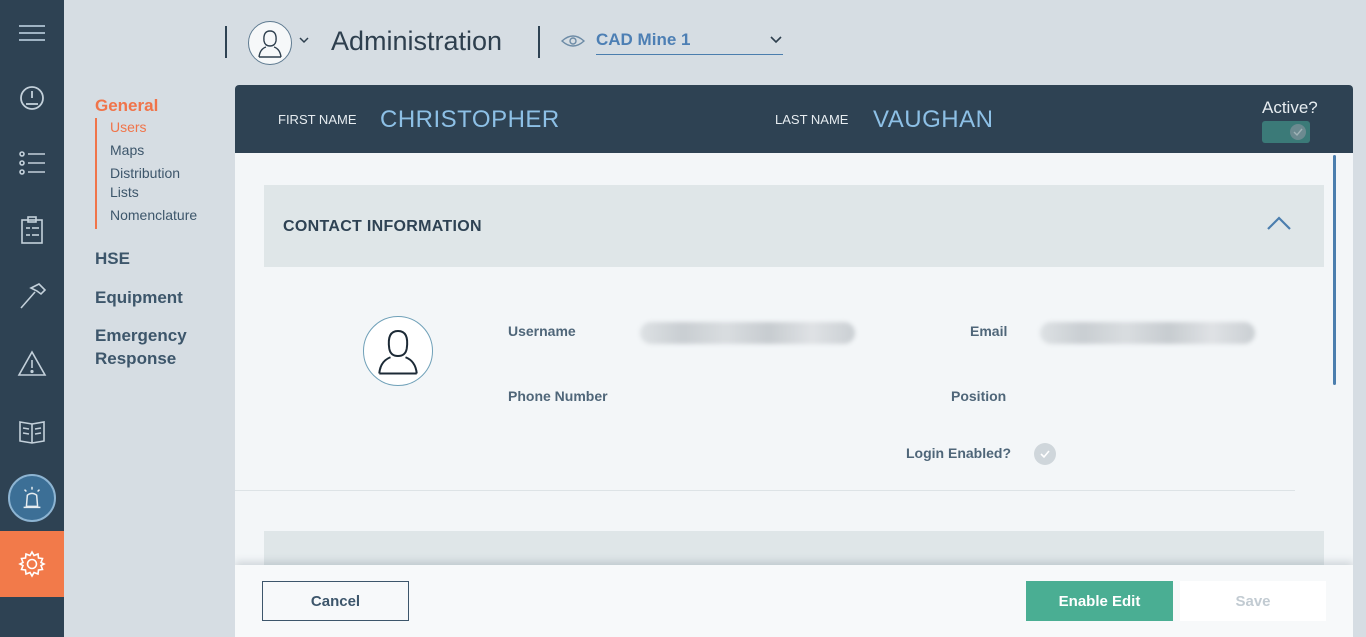  I want to click on first-name-value: CHRISTOPHER, so click(470, 119).